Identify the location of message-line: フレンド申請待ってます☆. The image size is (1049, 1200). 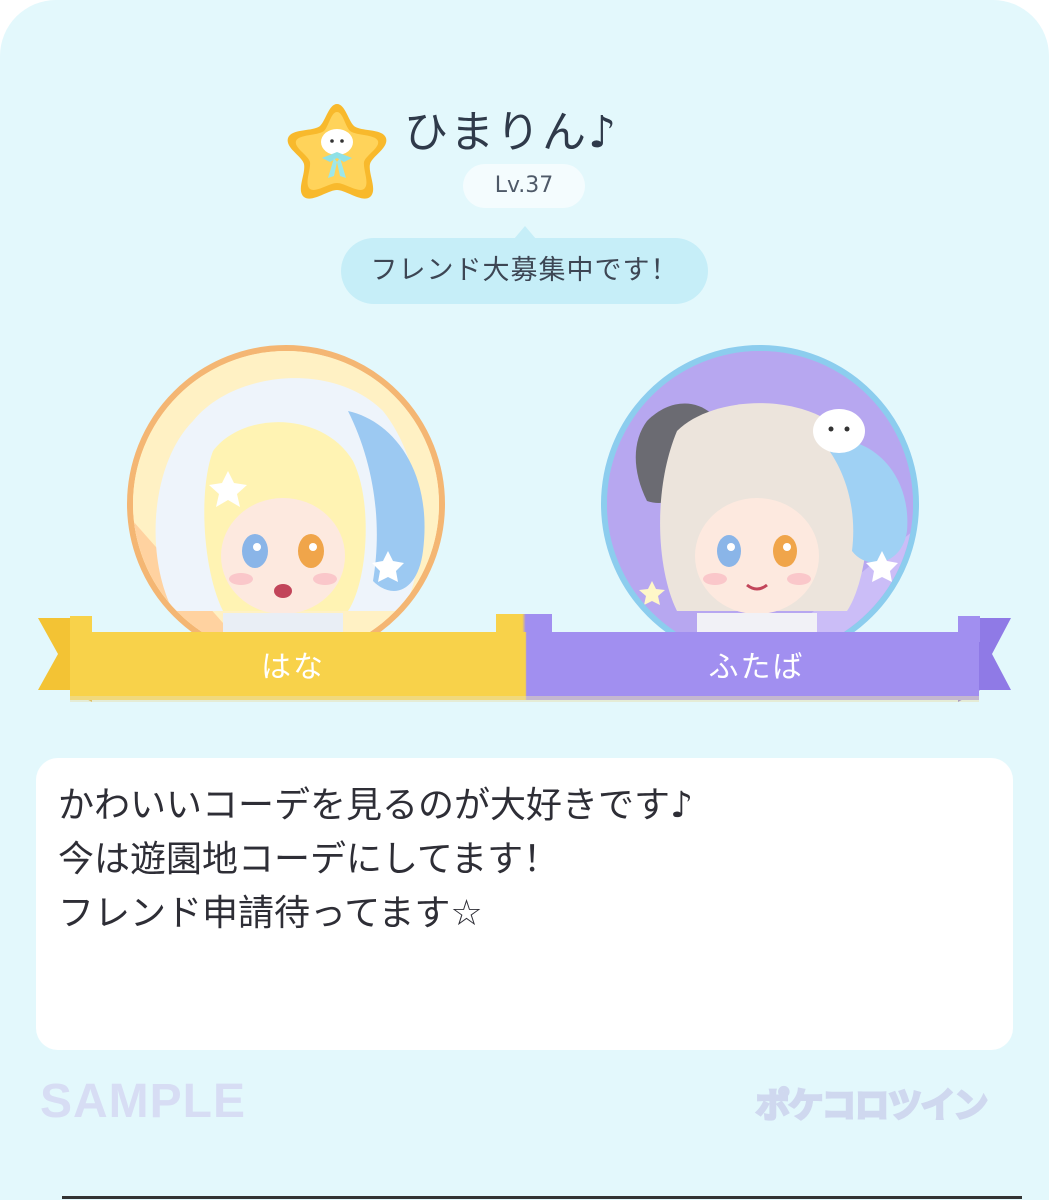
(270, 913).